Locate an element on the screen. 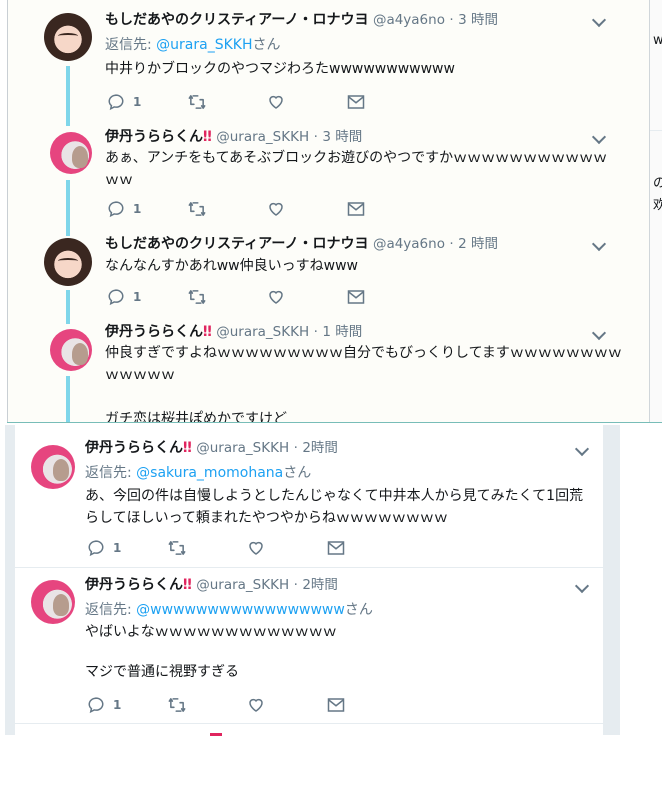  tweet-text-line: ｗｗ is located at coordinates (119, 180).